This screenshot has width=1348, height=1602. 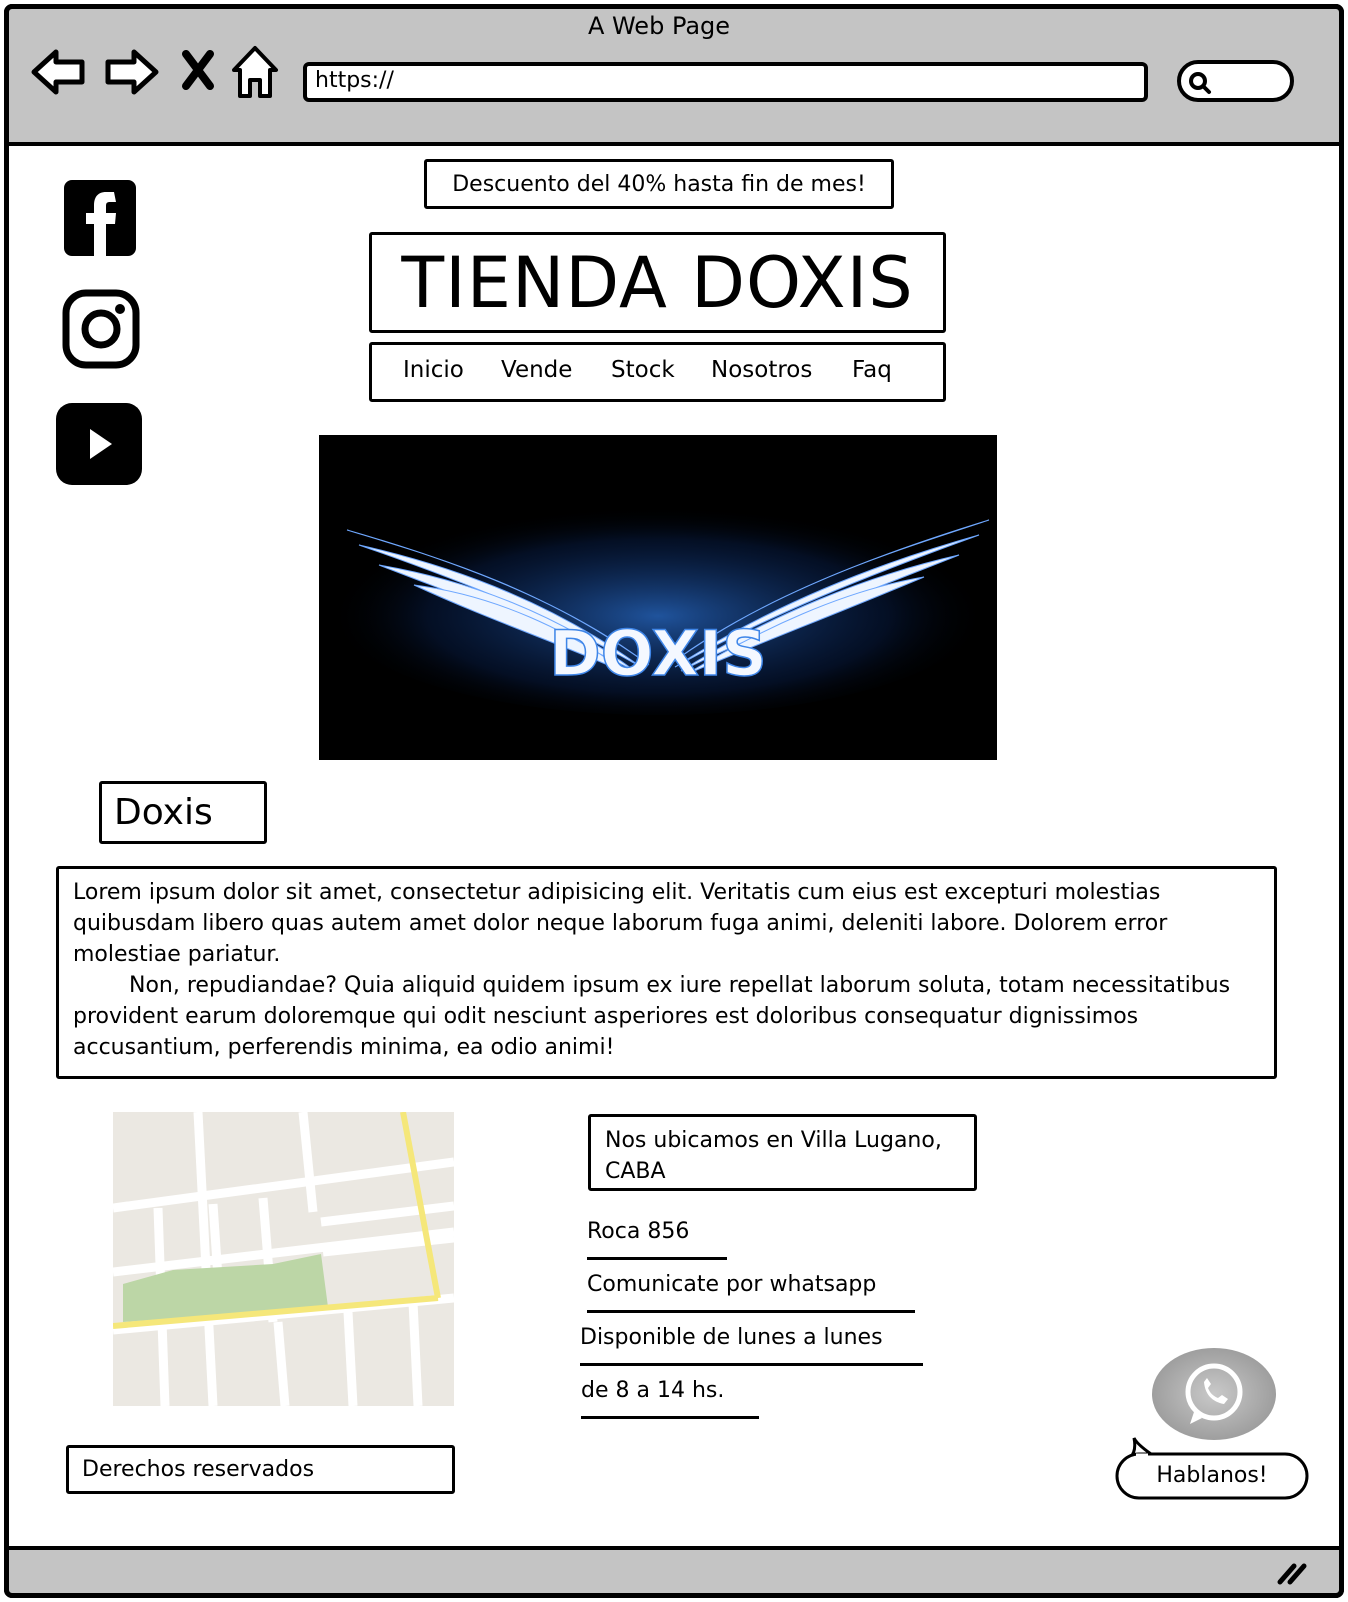 I want to click on hero-logo-text: DOXIS, so click(x=657, y=653).